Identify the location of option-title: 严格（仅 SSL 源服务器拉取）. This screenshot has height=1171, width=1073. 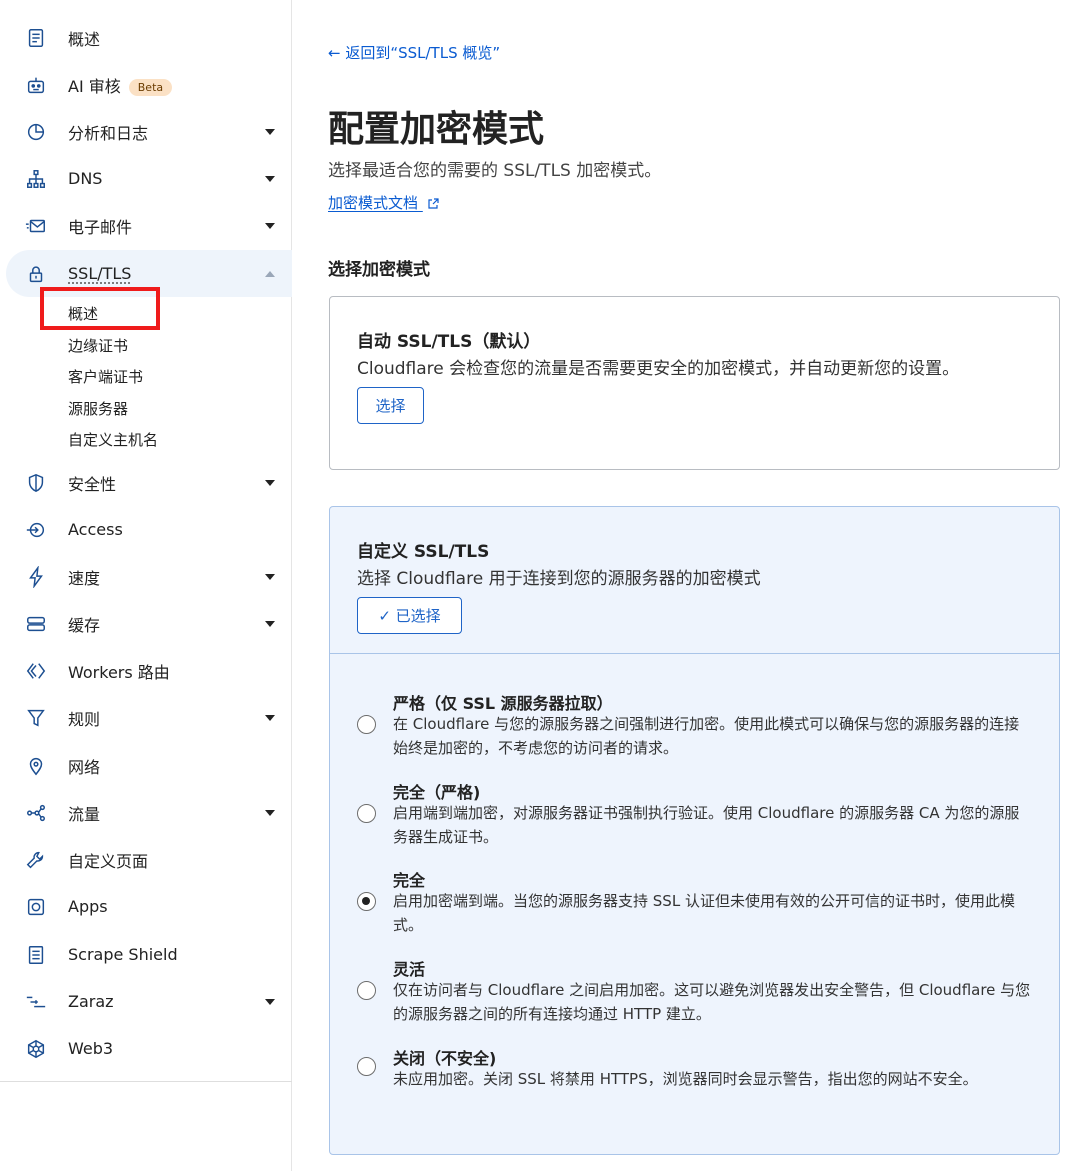
(503, 703).